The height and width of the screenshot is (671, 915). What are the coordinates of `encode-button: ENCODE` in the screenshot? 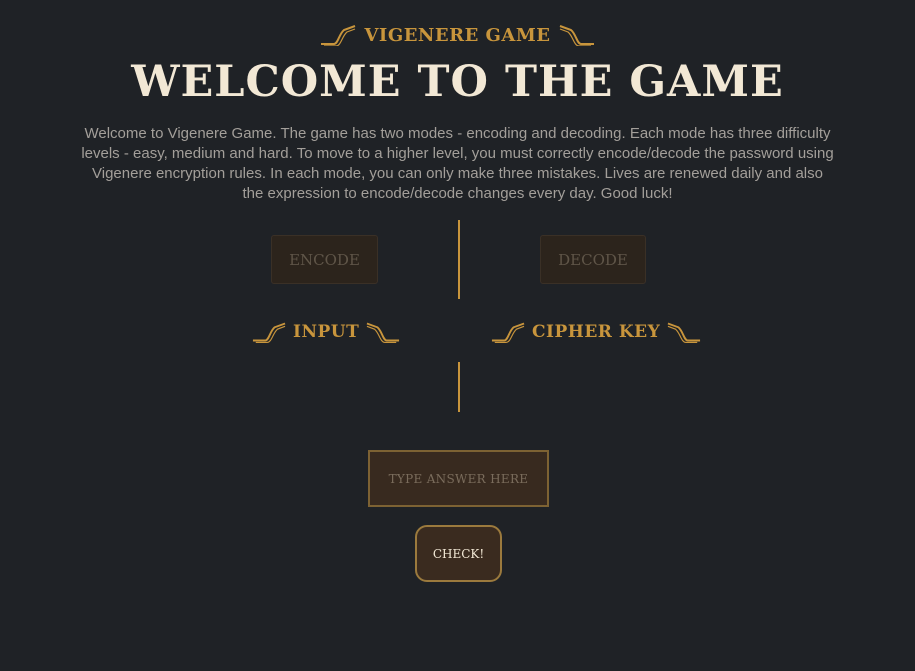 It's located at (324, 259).